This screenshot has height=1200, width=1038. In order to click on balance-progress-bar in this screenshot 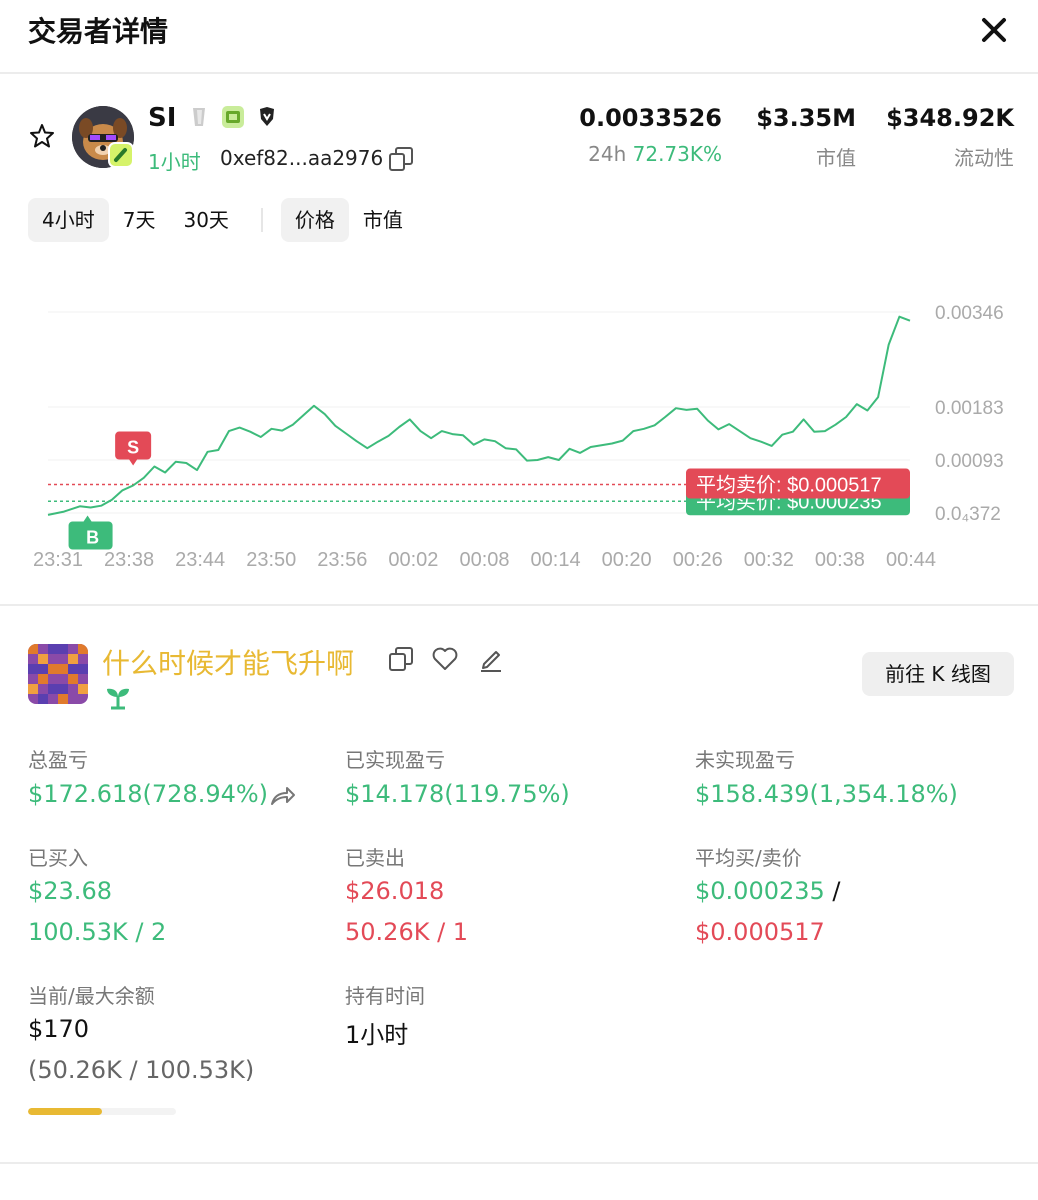, I will do `click(102, 1111)`.